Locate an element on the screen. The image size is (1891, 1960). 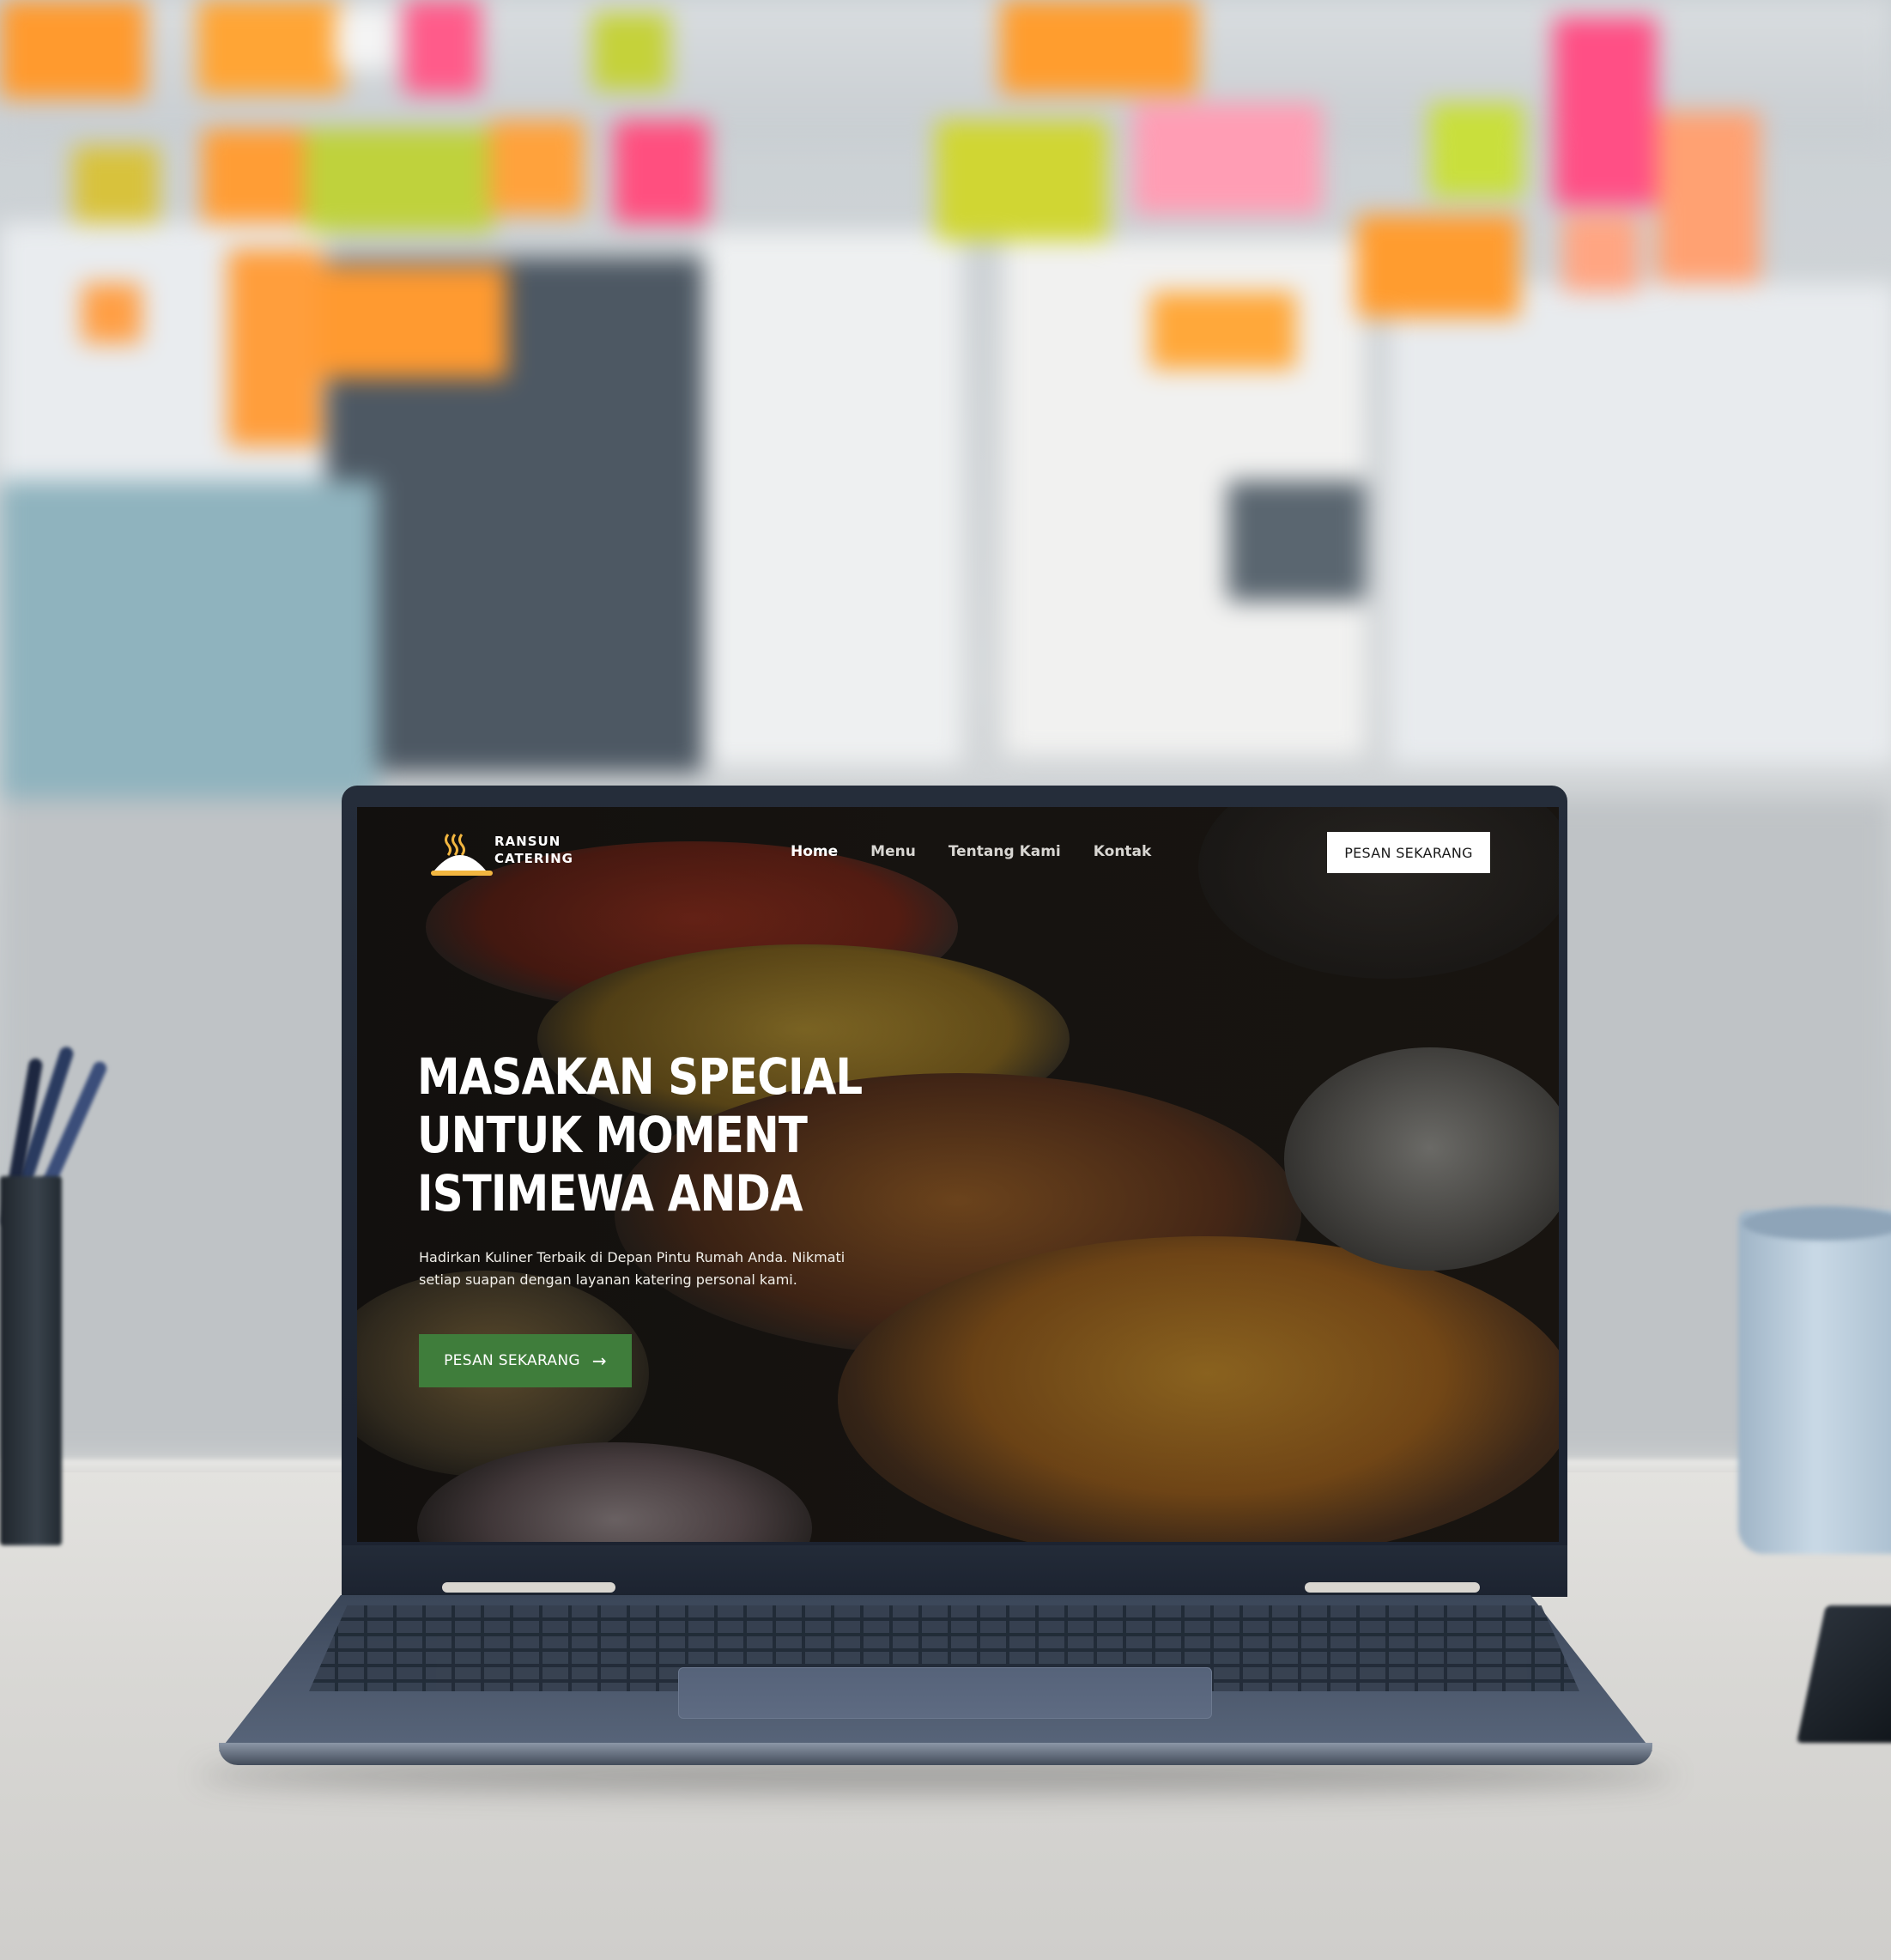
hinge-right is located at coordinates (1393, 1587).